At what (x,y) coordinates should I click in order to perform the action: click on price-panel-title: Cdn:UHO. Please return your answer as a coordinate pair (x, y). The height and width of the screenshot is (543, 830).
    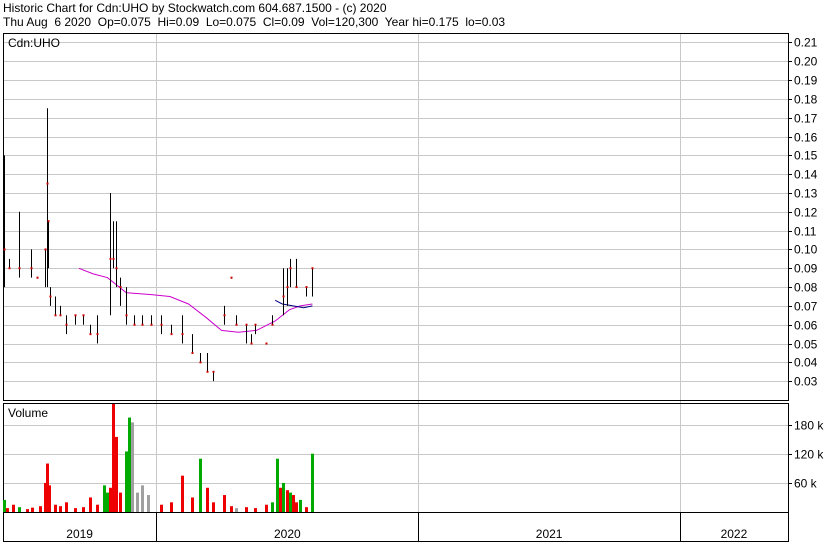
    Looking at the image, I should click on (34, 43).